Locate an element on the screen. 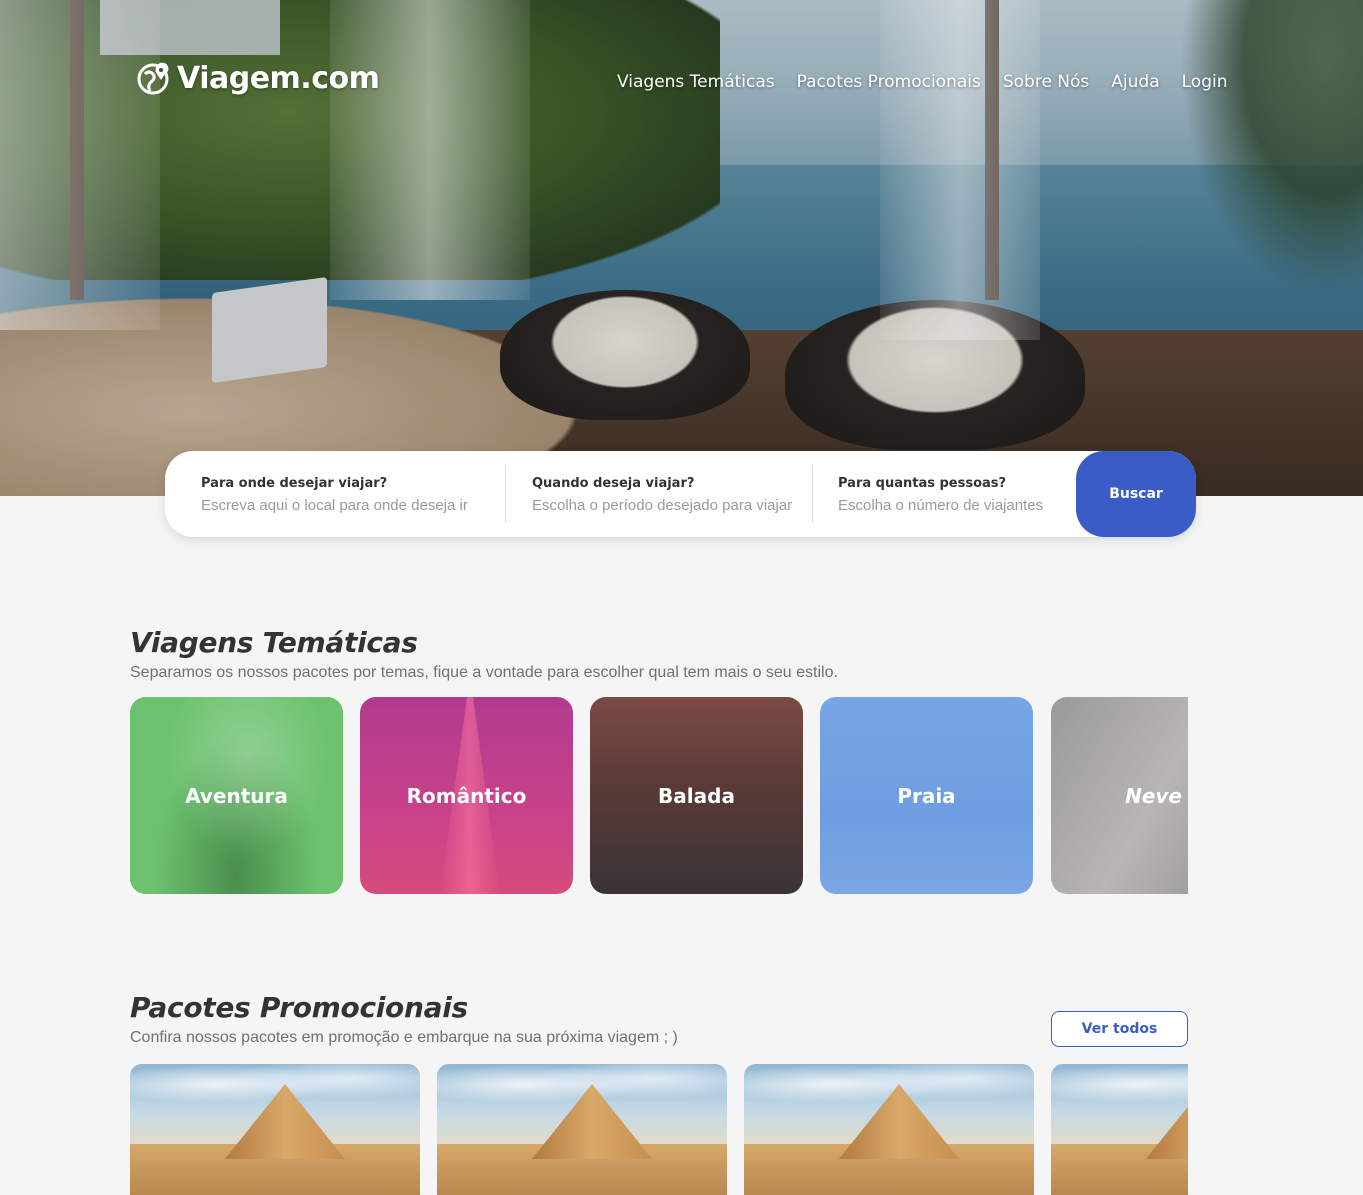 This screenshot has width=1363, height=1195. theme-card-neve: Neve is located at coordinates (1119, 795).